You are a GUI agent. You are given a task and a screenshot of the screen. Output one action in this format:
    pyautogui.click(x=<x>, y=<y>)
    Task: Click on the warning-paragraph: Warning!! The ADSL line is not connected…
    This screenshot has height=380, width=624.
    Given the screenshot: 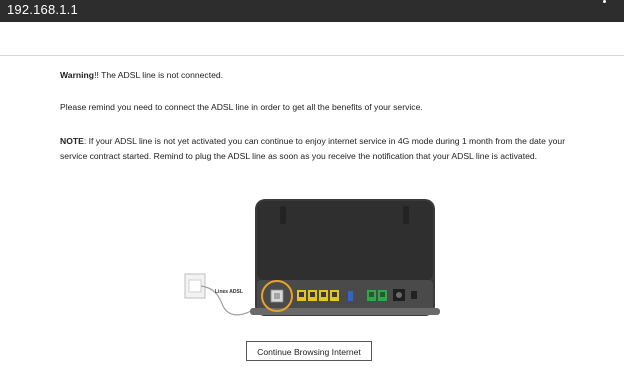 What is the action you would take?
    pyautogui.click(x=141, y=75)
    